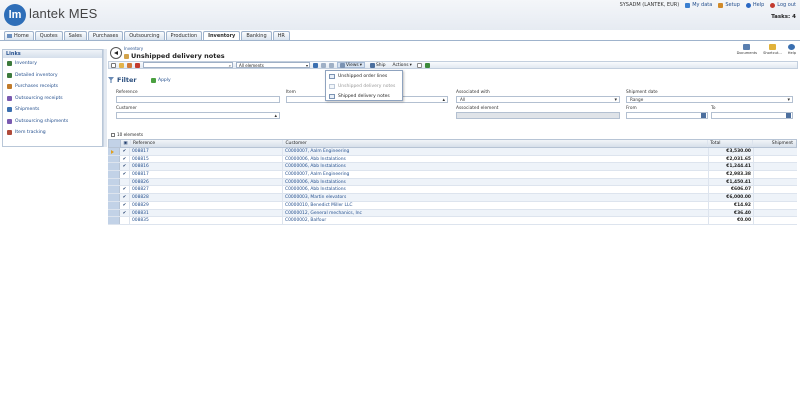 Image resolution: width=800 pixels, height=411 pixels. Describe the element at coordinates (752, 115) in the screenshot. I see `to-date-field` at that location.